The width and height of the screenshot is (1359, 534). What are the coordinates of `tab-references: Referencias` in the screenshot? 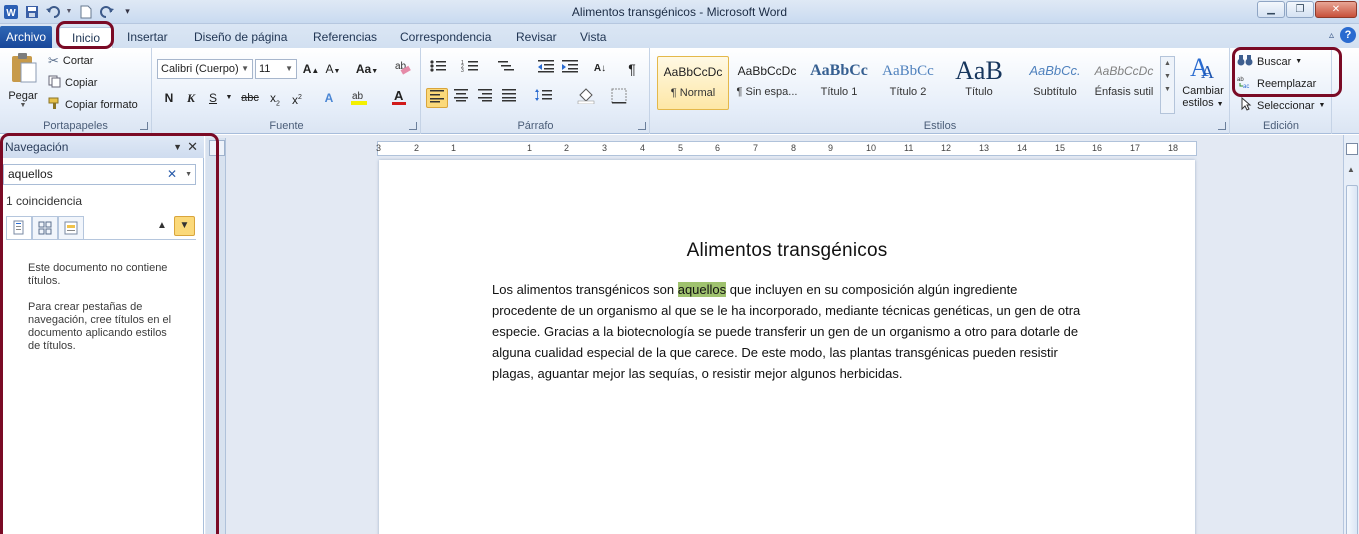 It's located at (345, 37).